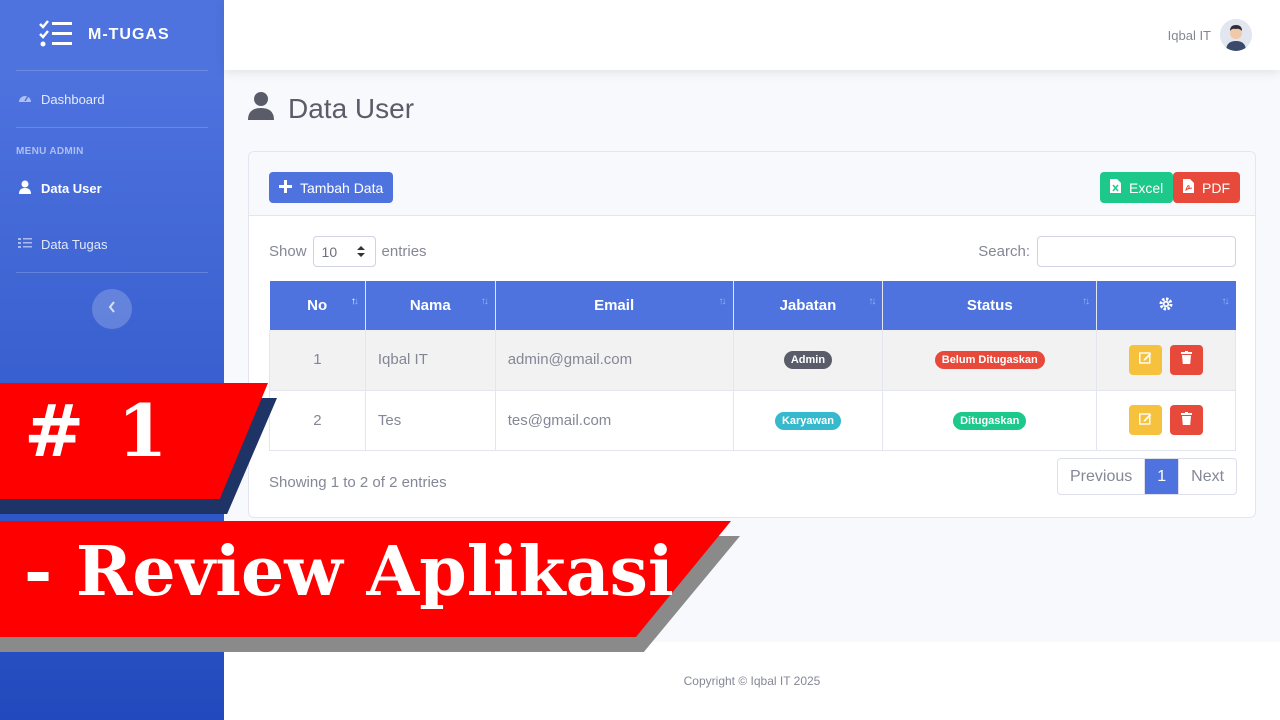 This screenshot has height=720, width=1280. Describe the element at coordinates (129, 34) in the screenshot. I see `brand-name: M-TUGAS` at that location.